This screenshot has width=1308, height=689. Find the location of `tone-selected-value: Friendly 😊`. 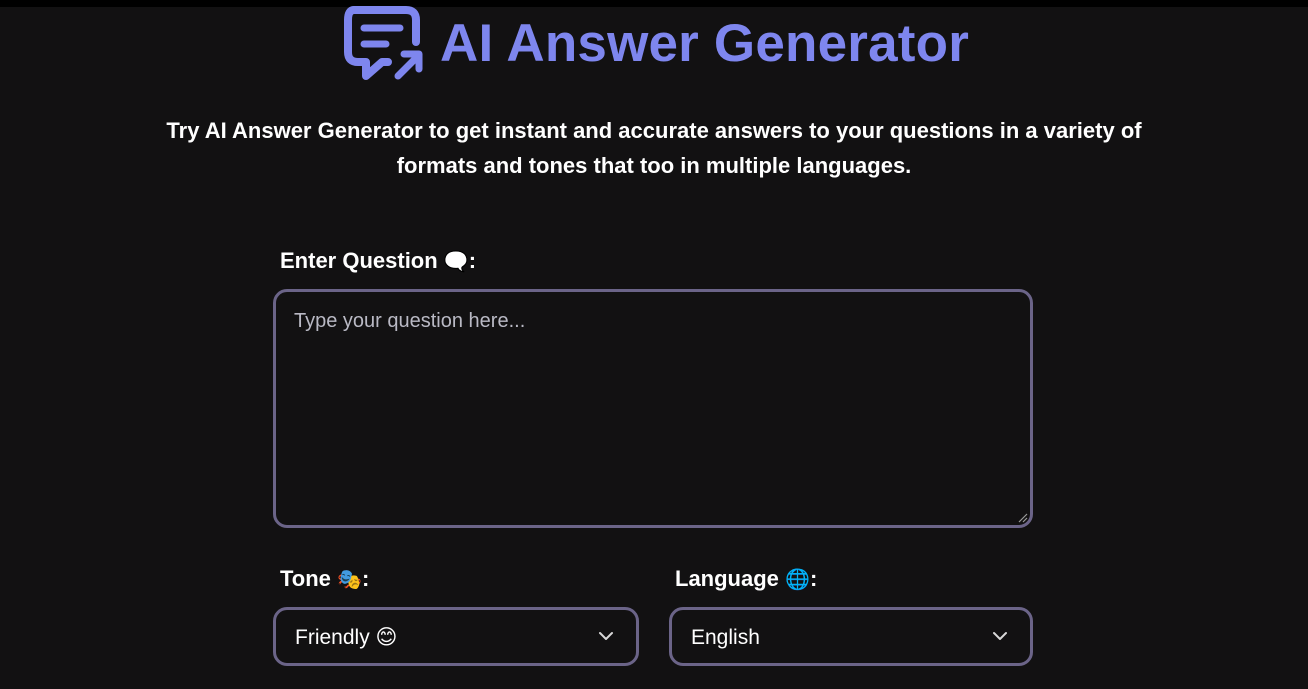

tone-selected-value: Friendly 😊 is located at coordinates (346, 637).